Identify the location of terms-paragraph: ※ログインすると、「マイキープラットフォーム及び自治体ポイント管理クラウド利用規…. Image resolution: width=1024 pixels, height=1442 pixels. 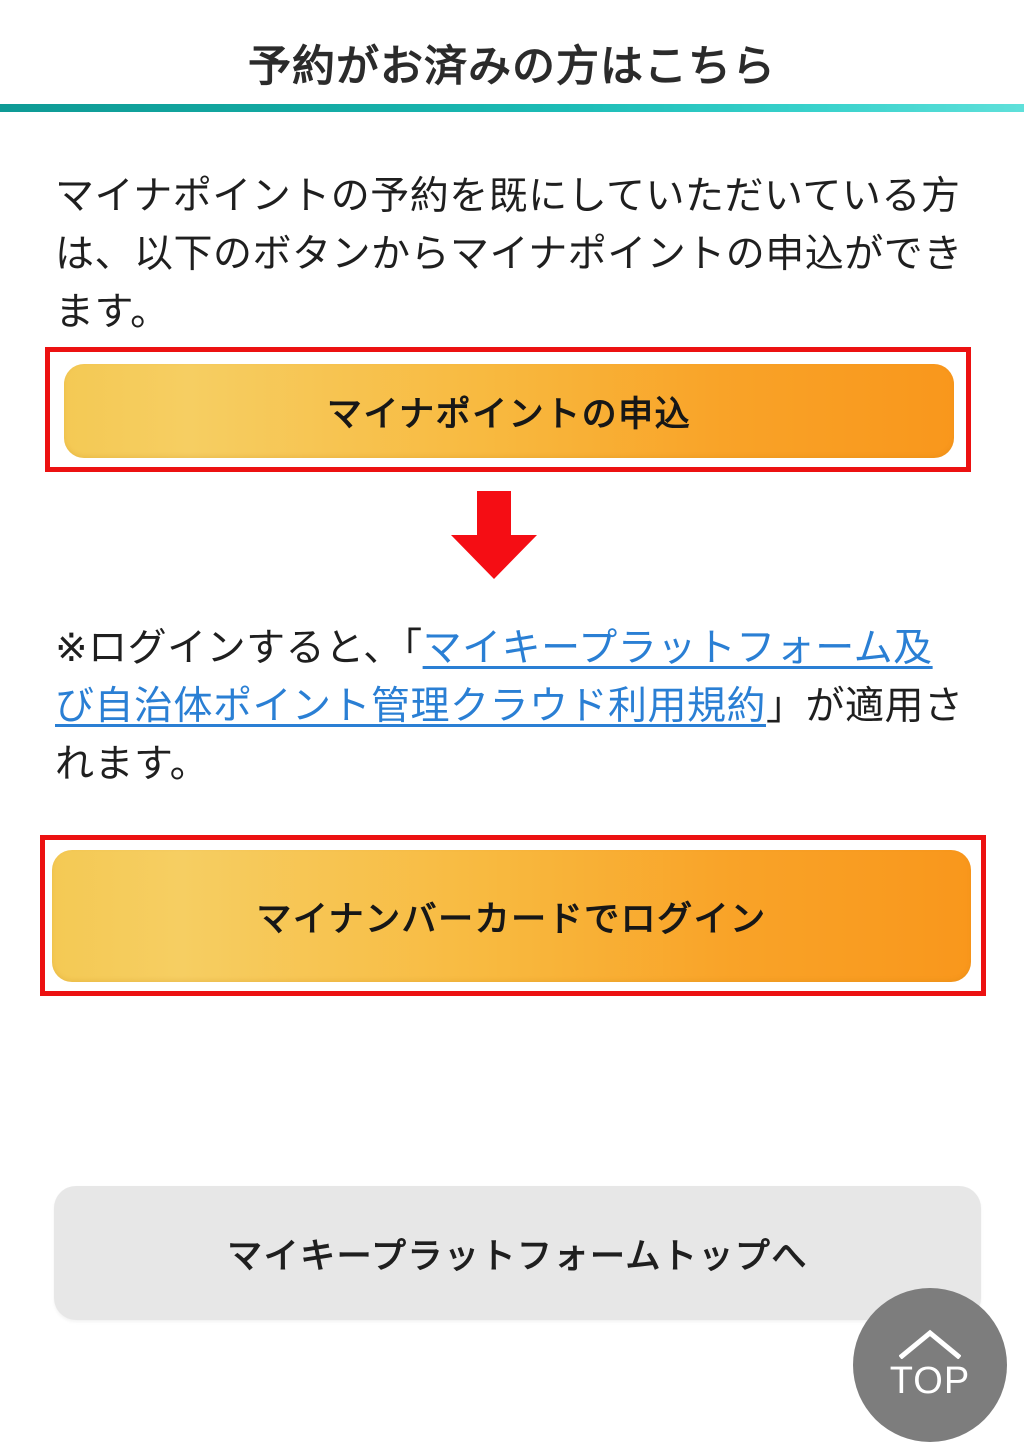
(512, 707).